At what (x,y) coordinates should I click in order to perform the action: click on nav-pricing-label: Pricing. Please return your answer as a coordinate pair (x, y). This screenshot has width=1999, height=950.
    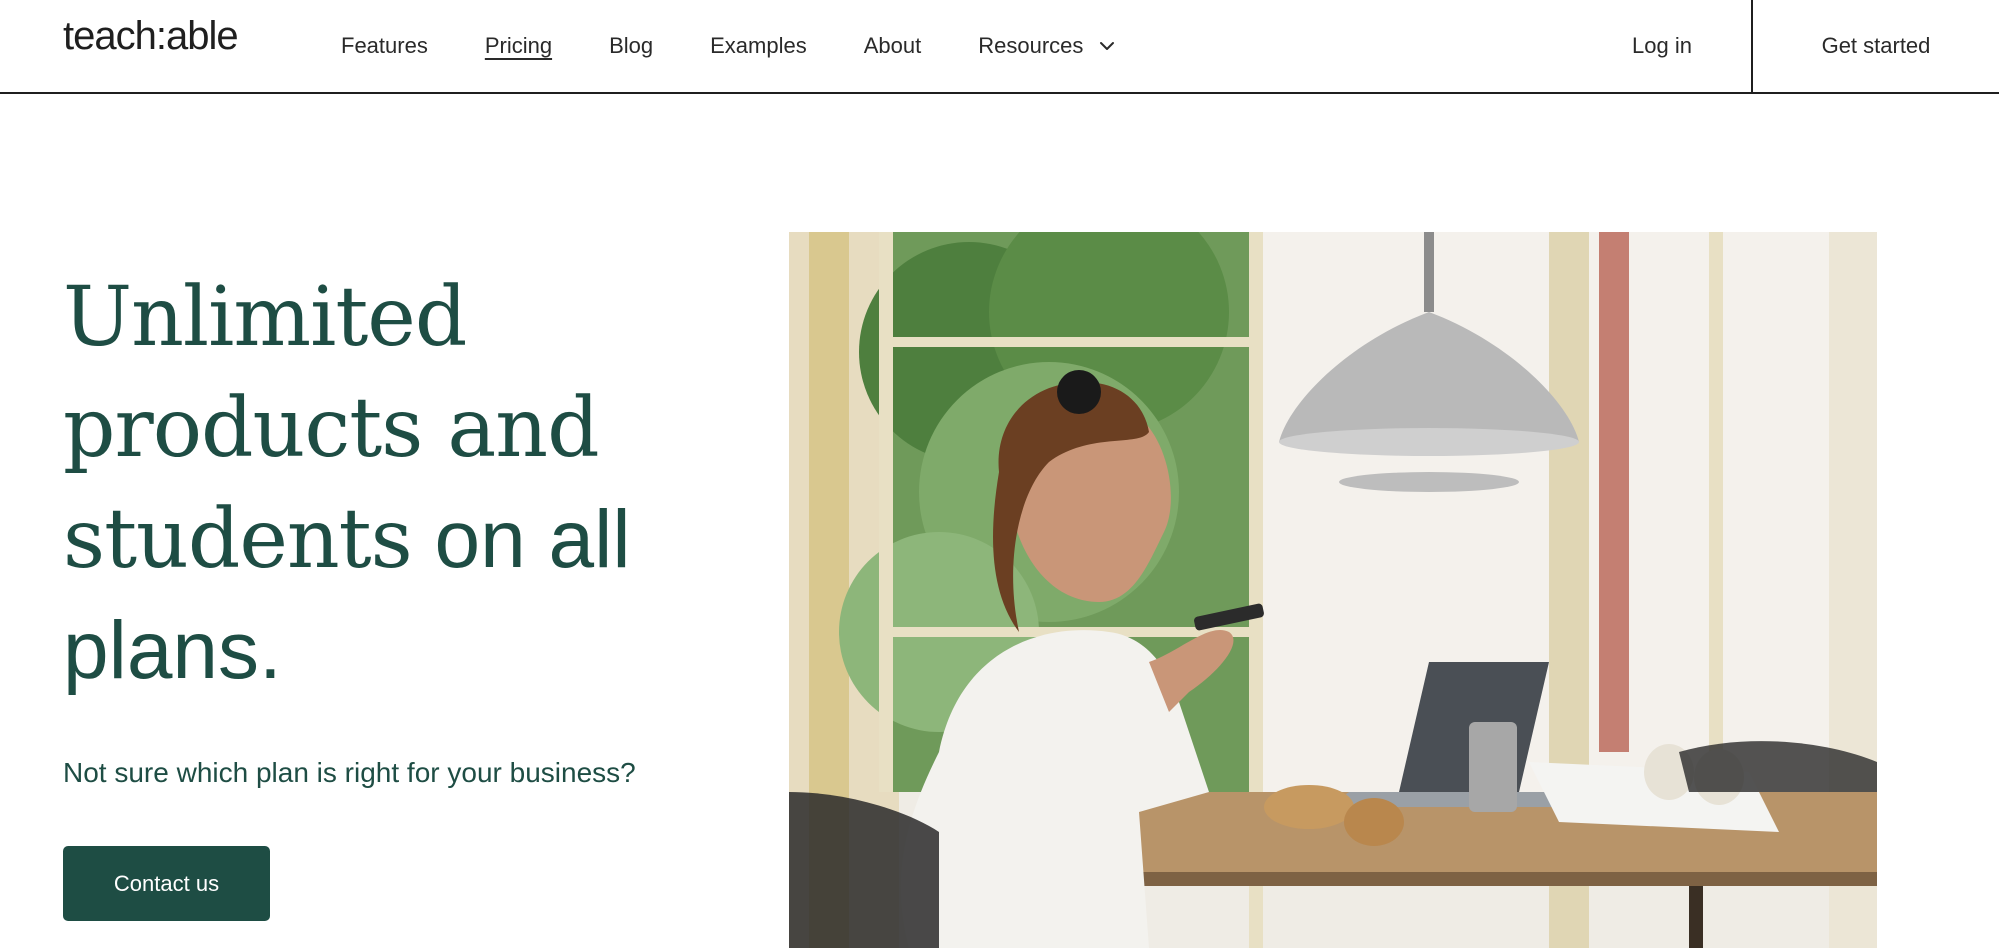
    Looking at the image, I should click on (518, 45).